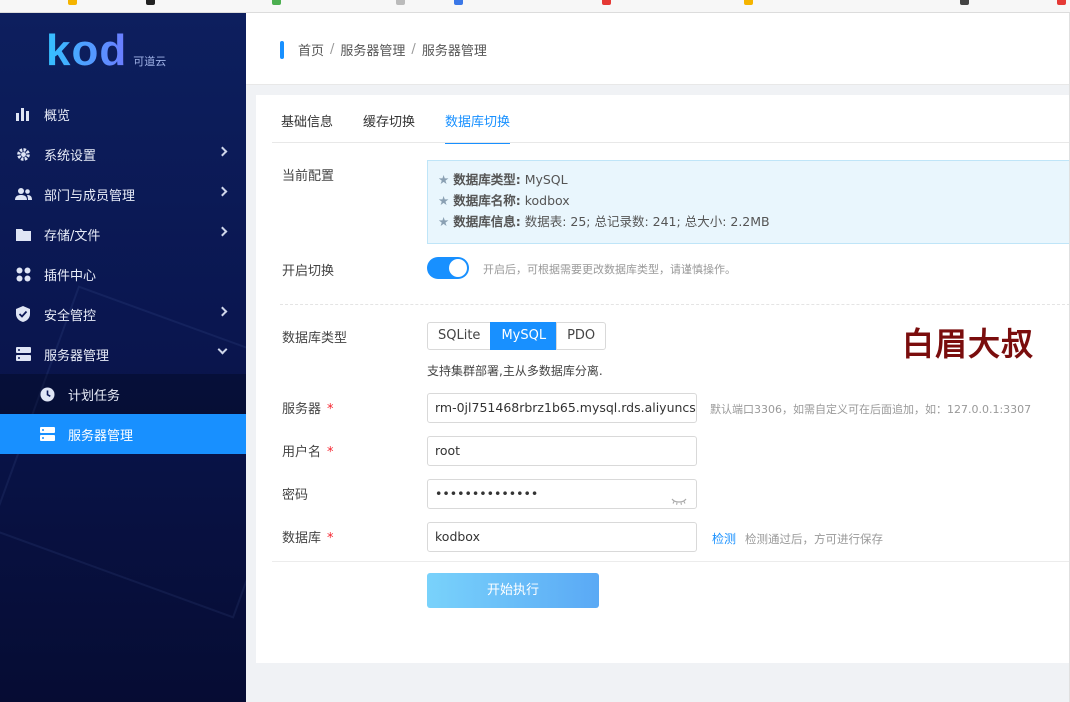 The width and height of the screenshot is (1070, 702). What do you see at coordinates (458, 268) in the screenshot?
I see `switch-knob` at bounding box center [458, 268].